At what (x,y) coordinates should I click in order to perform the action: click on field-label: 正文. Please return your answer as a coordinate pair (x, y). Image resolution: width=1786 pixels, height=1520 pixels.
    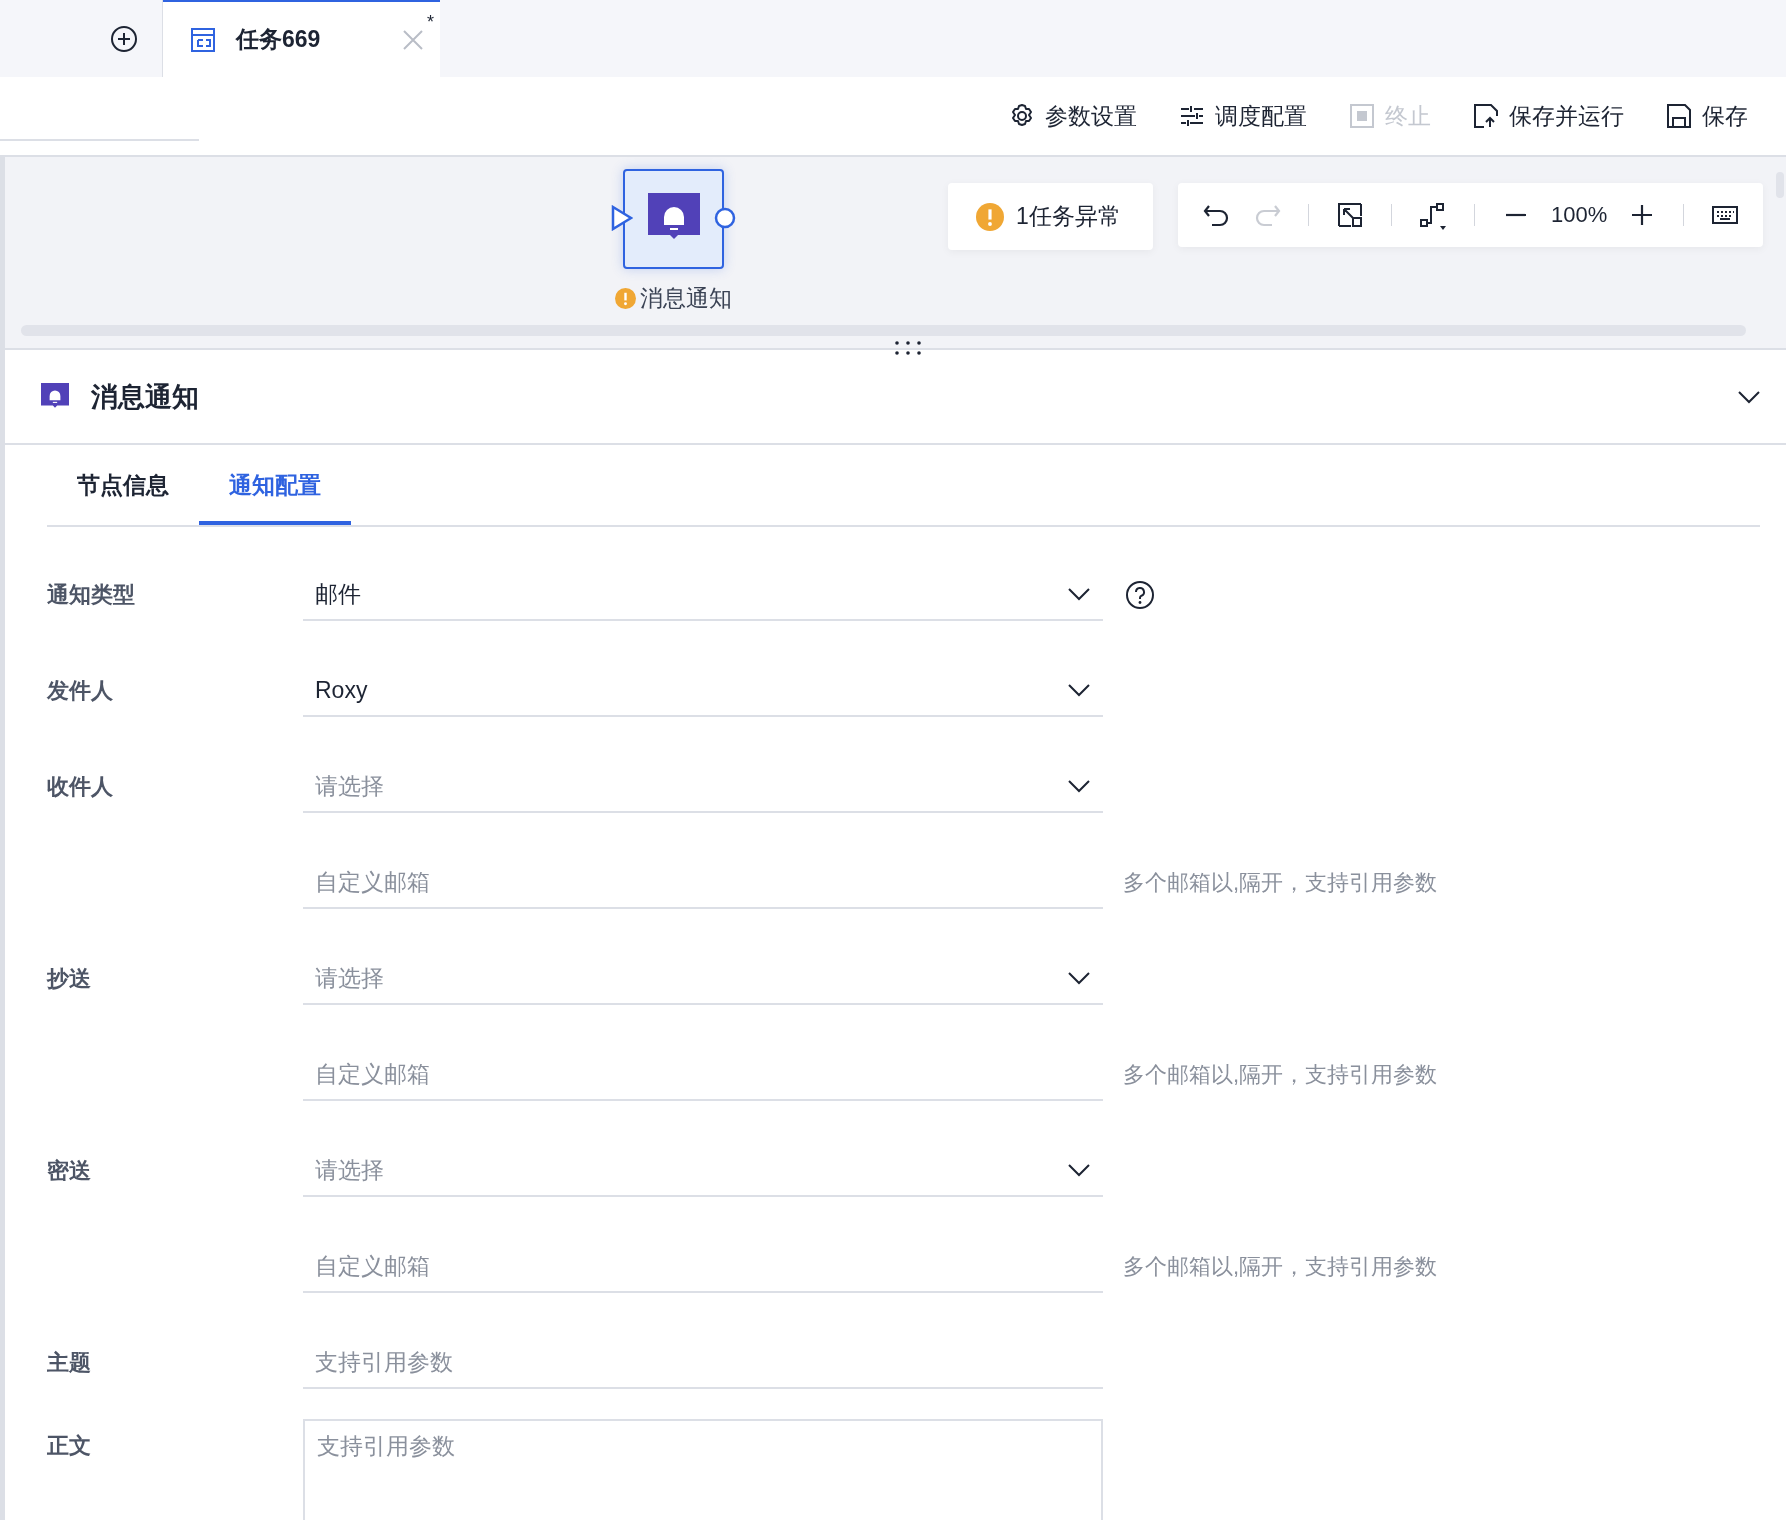
    Looking at the image, I should click on (69, 1445).